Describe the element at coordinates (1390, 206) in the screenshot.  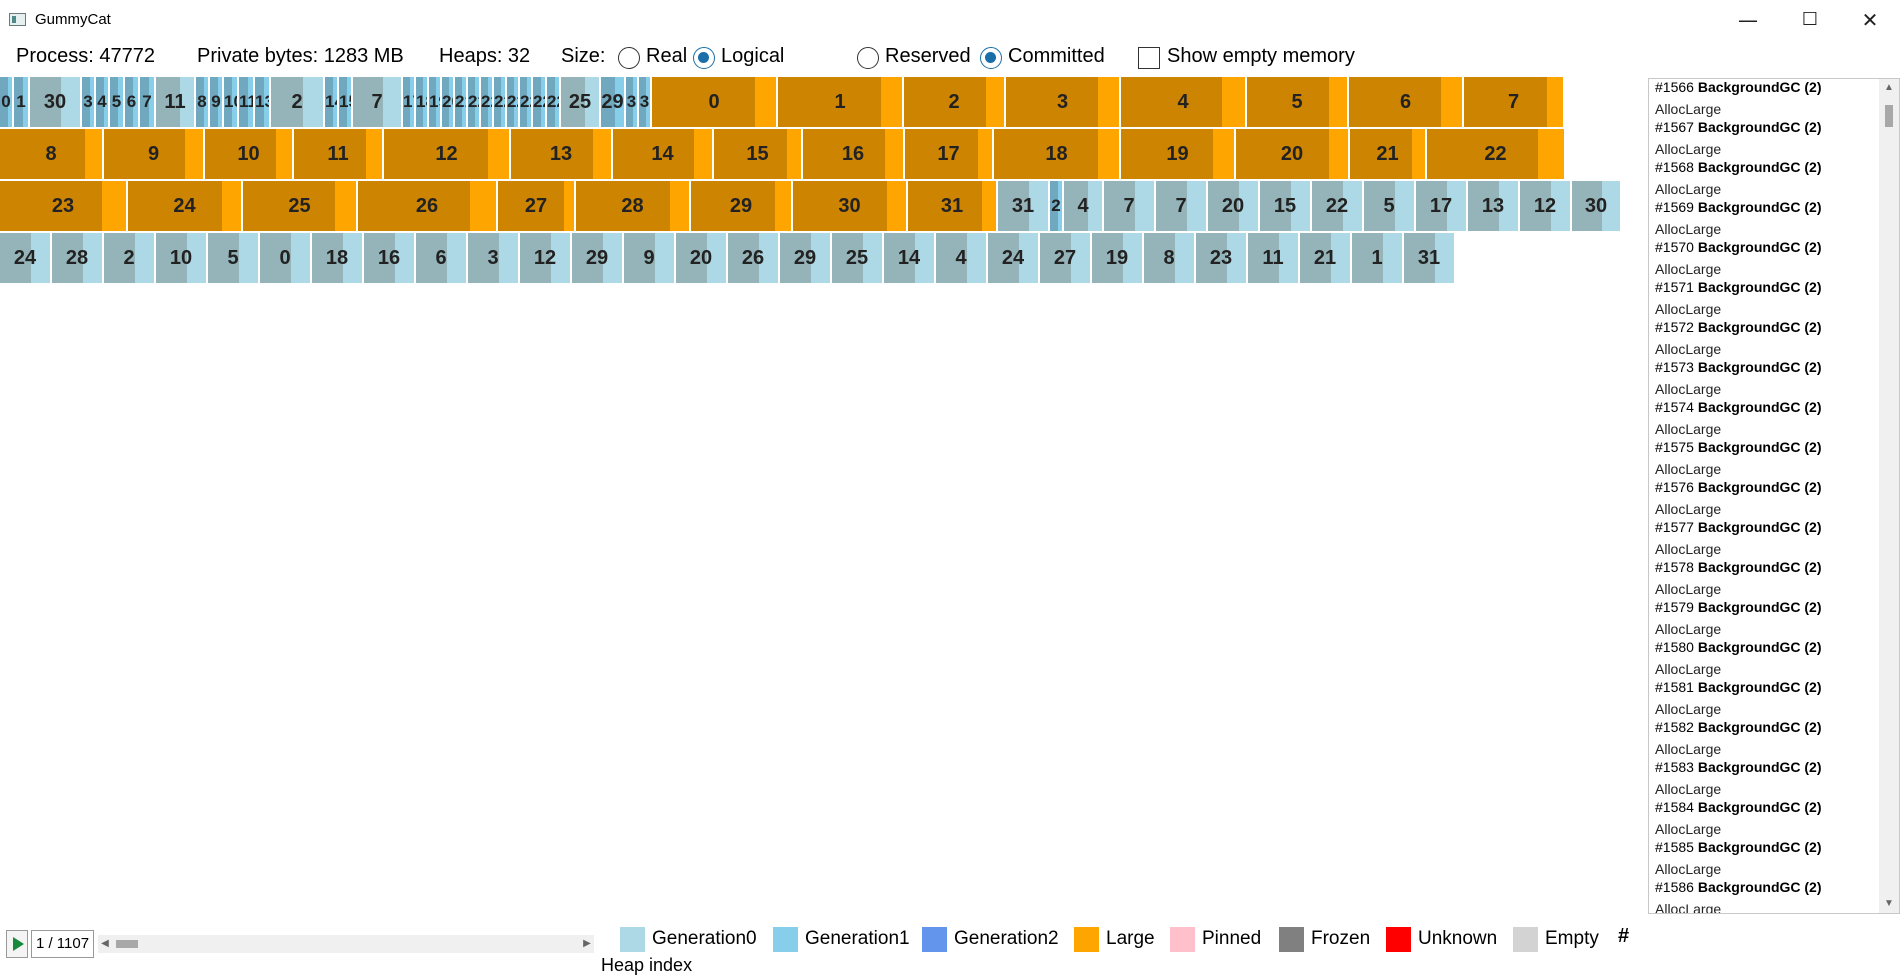
I see `heap-block: 5` at that location.